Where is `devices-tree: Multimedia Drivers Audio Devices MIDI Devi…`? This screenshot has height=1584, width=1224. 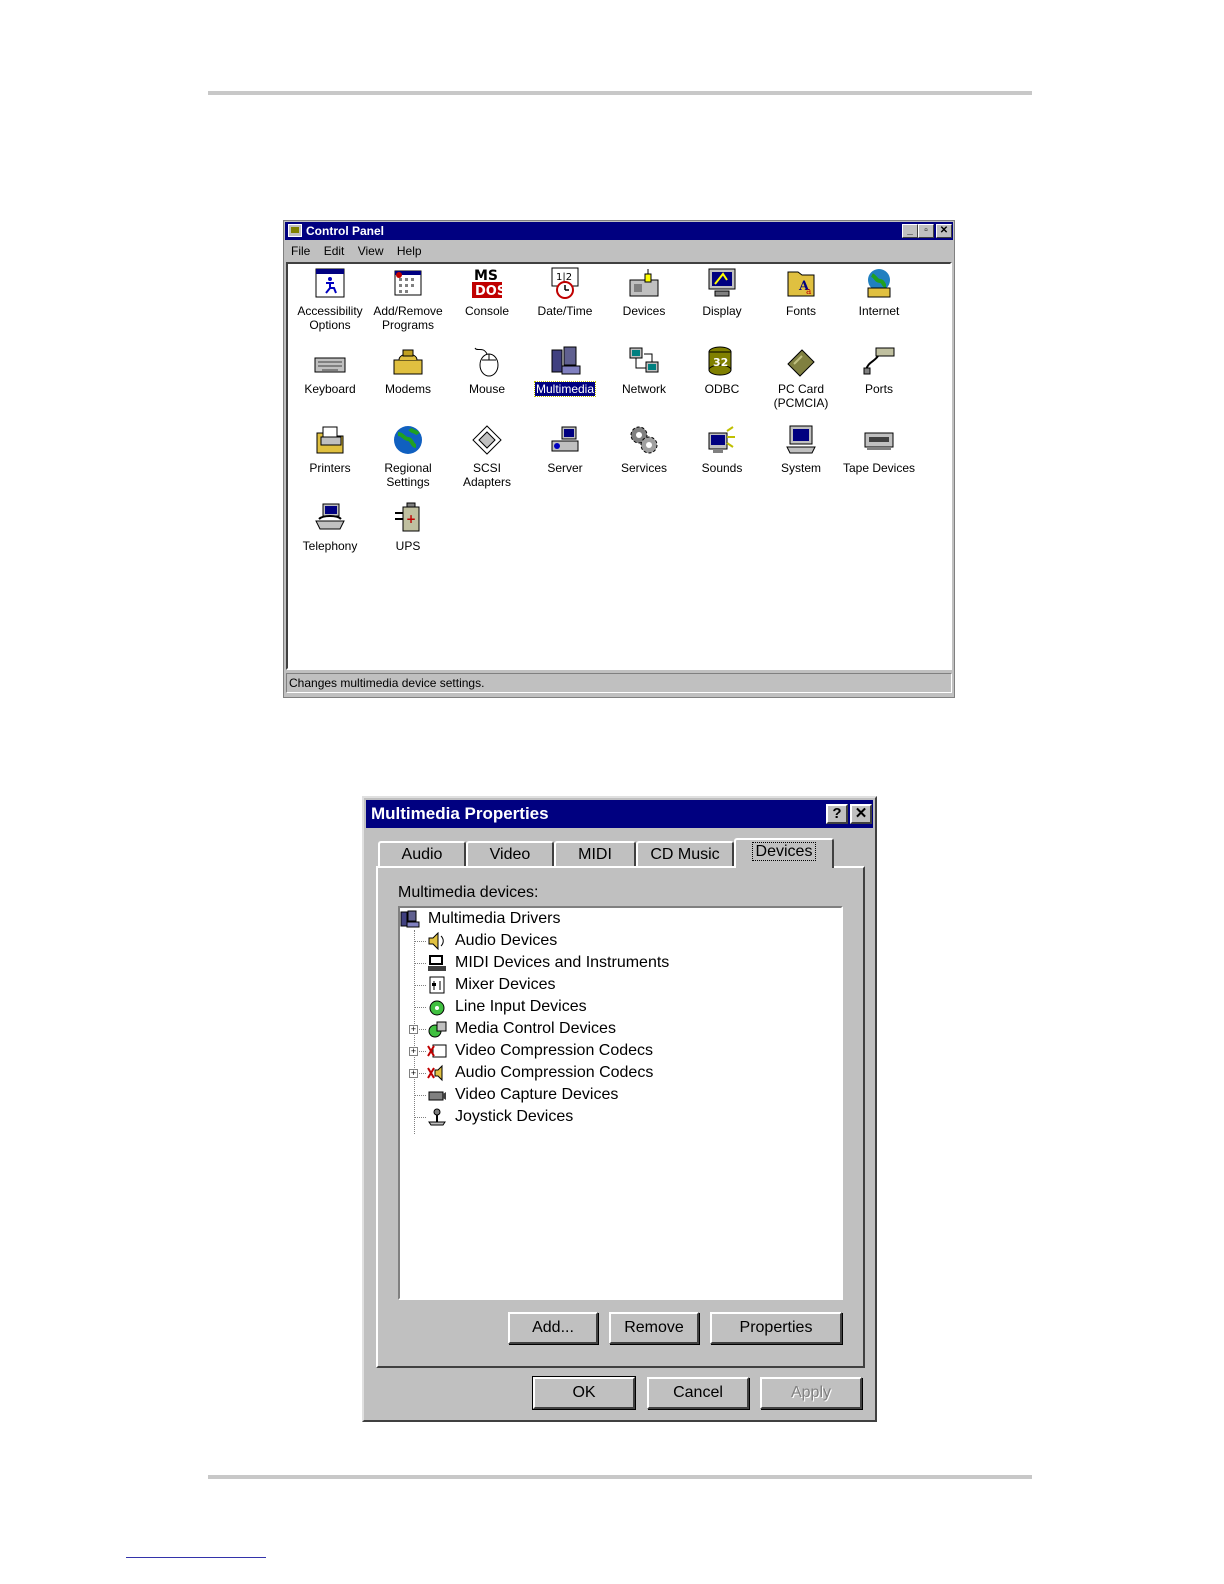
devices-tree: Multimedia Drivers Audio Devices MIDI Devi… is located at coordinates (620, 1103).